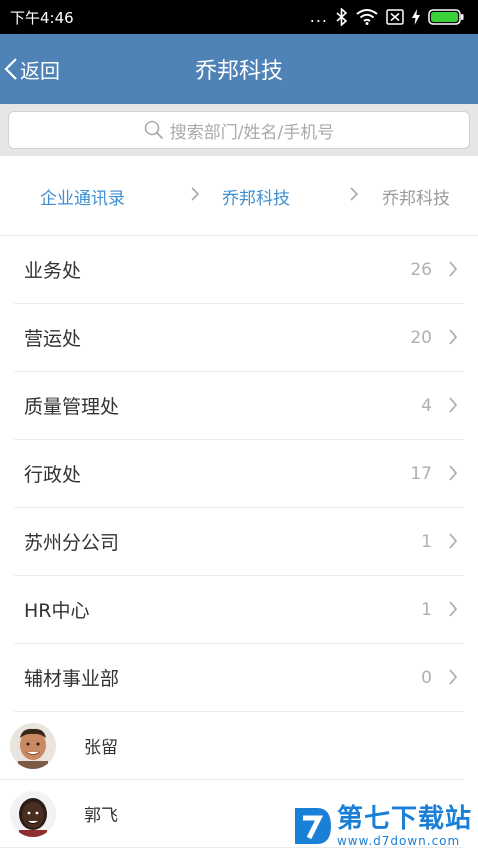  I want to click on person-name: 张留, so click(101, 748).